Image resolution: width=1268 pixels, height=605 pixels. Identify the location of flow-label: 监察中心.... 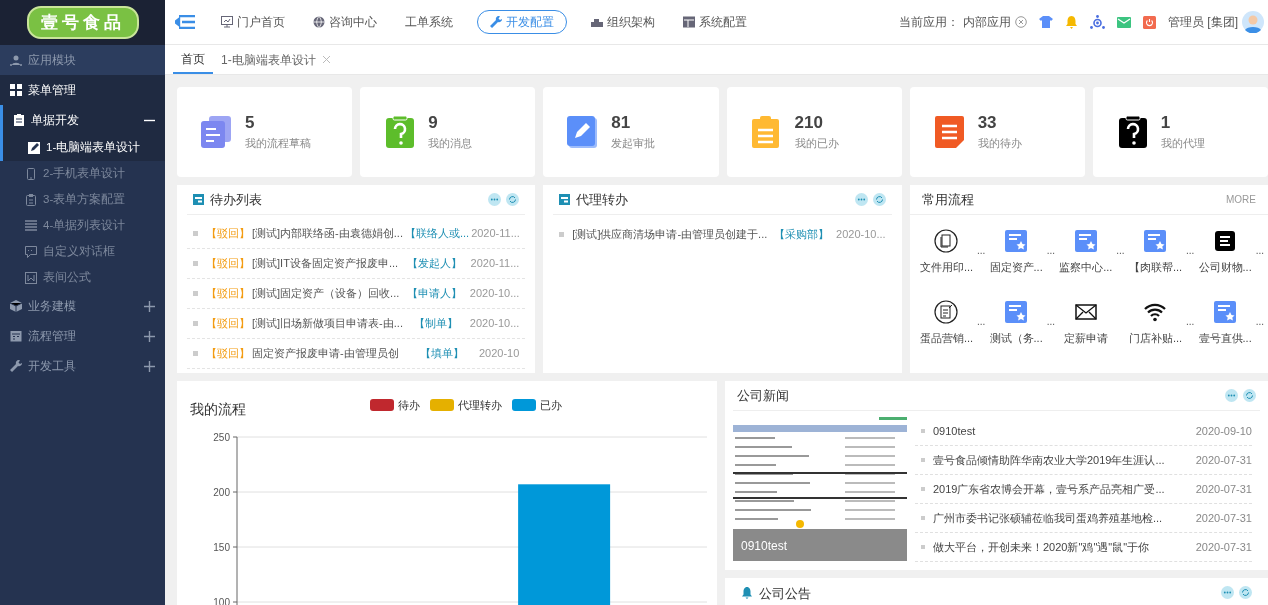
(1086, 267).